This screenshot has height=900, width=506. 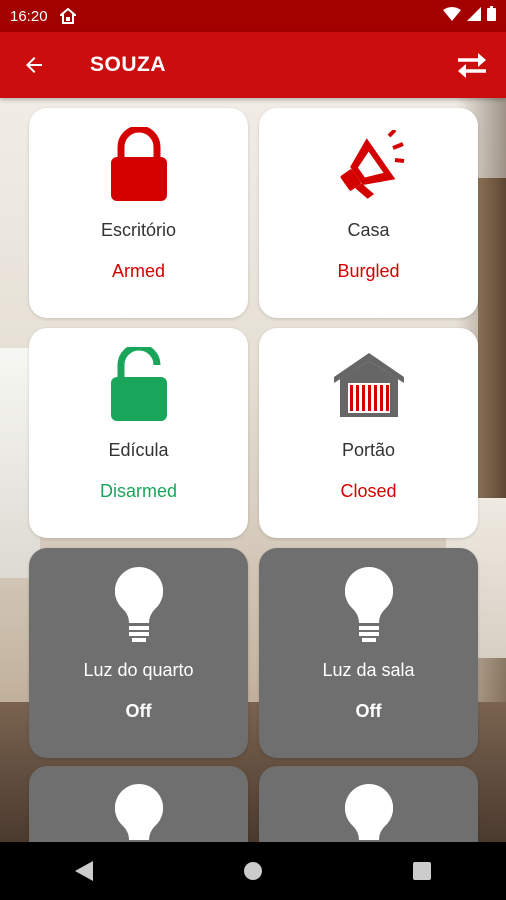 What do you see at coordinates (368, 670) in the screenshot?
I see `device-name: Luz da sala` at bounding box center [368, 670].